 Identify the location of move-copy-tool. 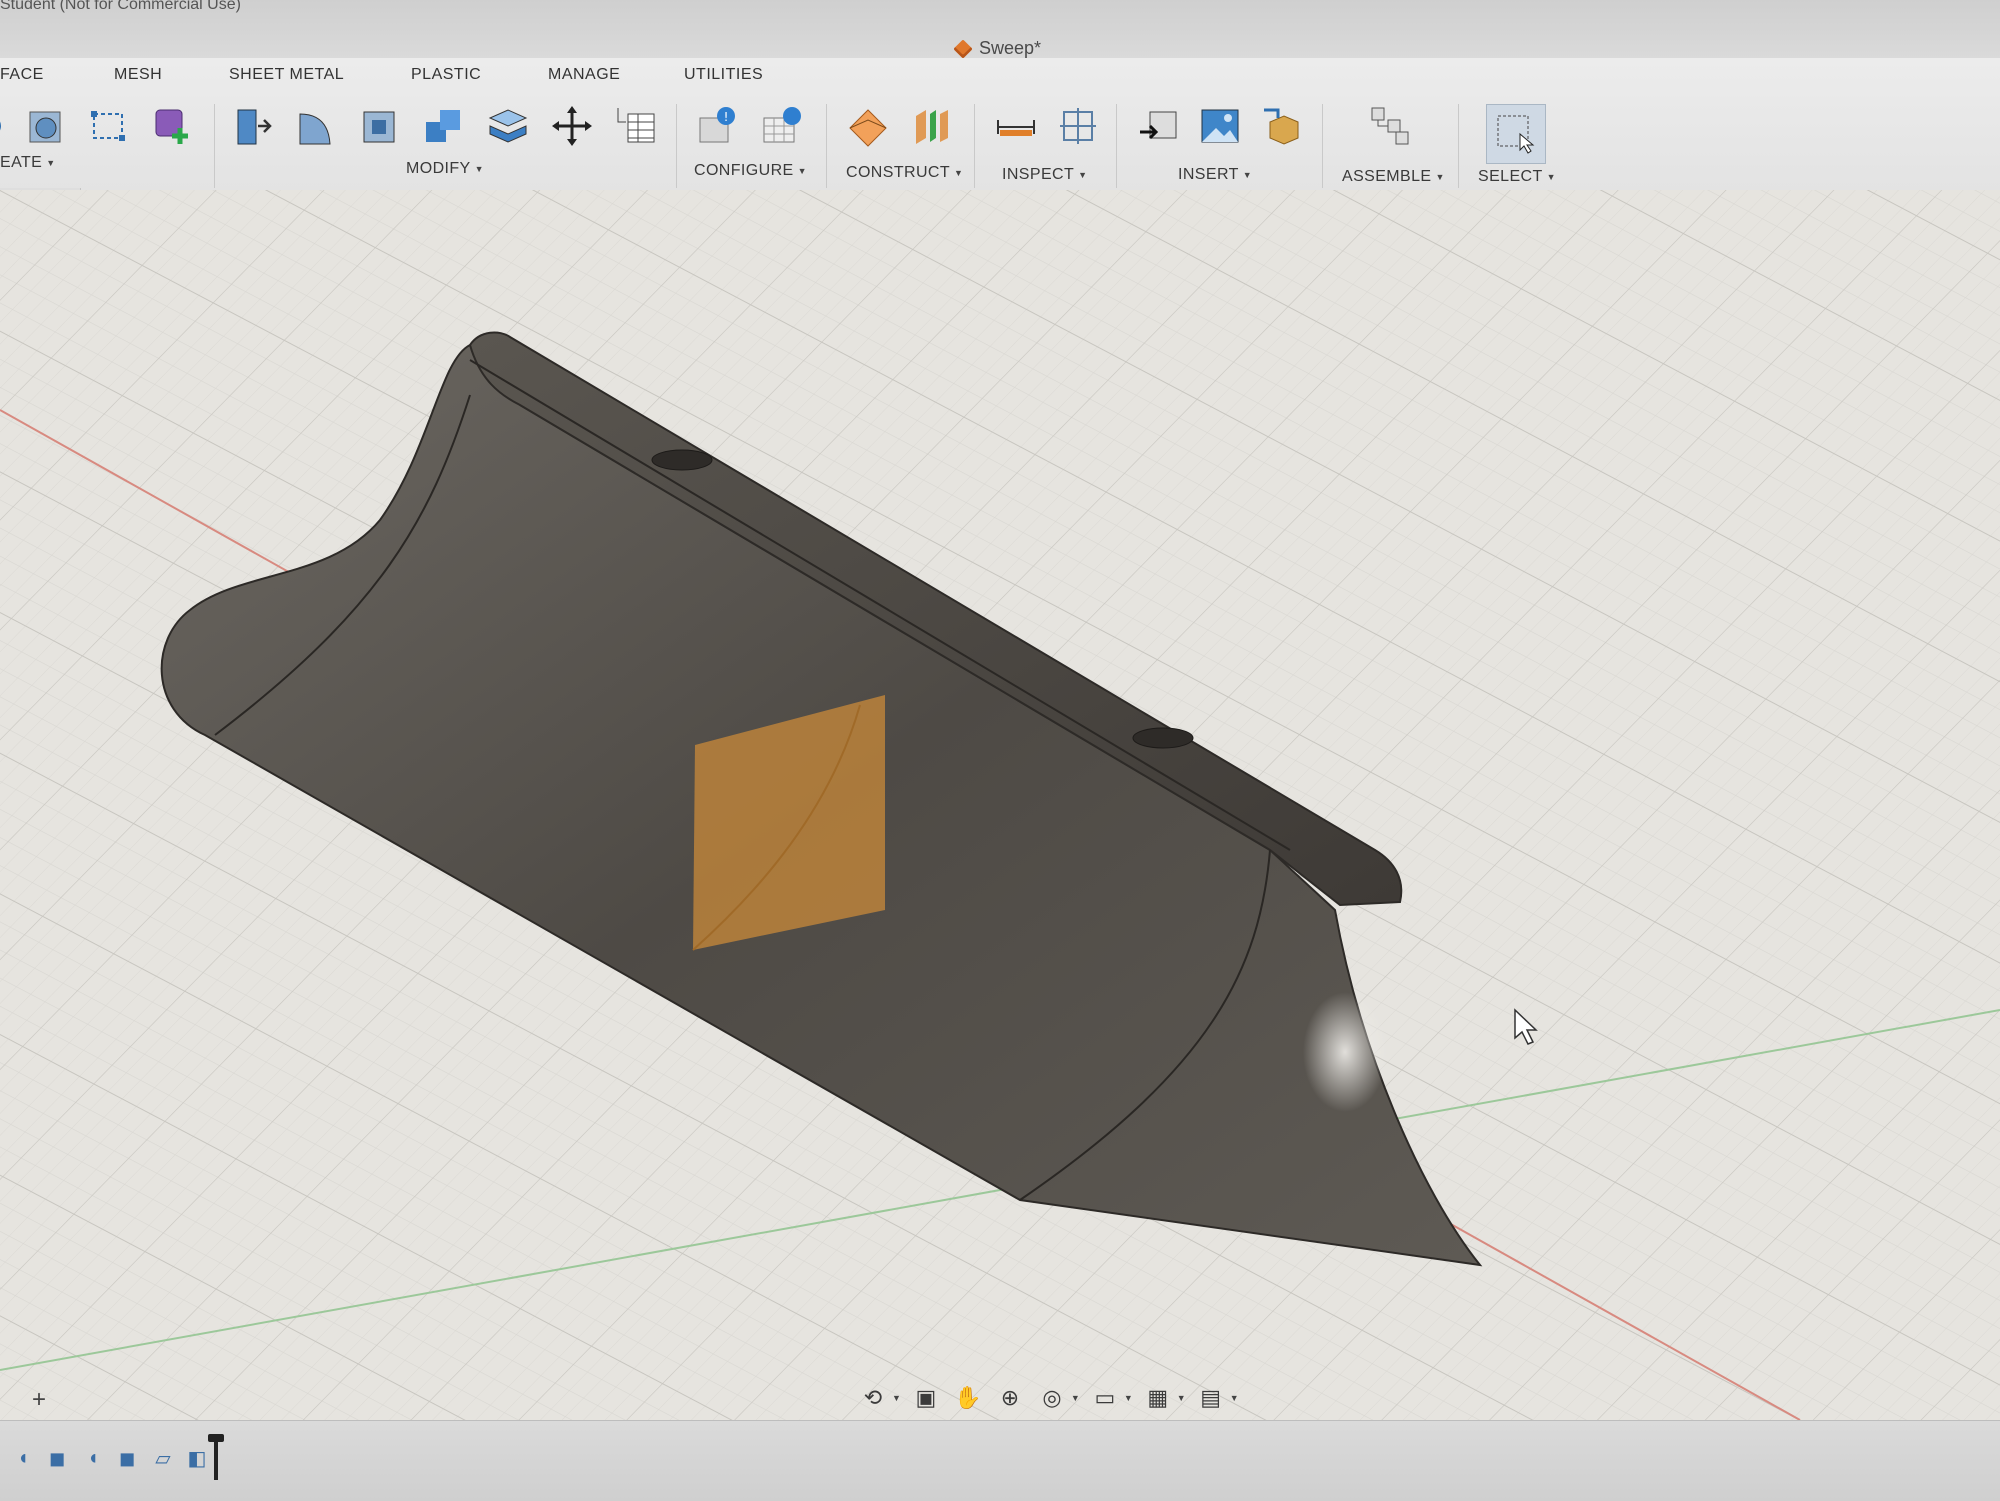
(572, 126).